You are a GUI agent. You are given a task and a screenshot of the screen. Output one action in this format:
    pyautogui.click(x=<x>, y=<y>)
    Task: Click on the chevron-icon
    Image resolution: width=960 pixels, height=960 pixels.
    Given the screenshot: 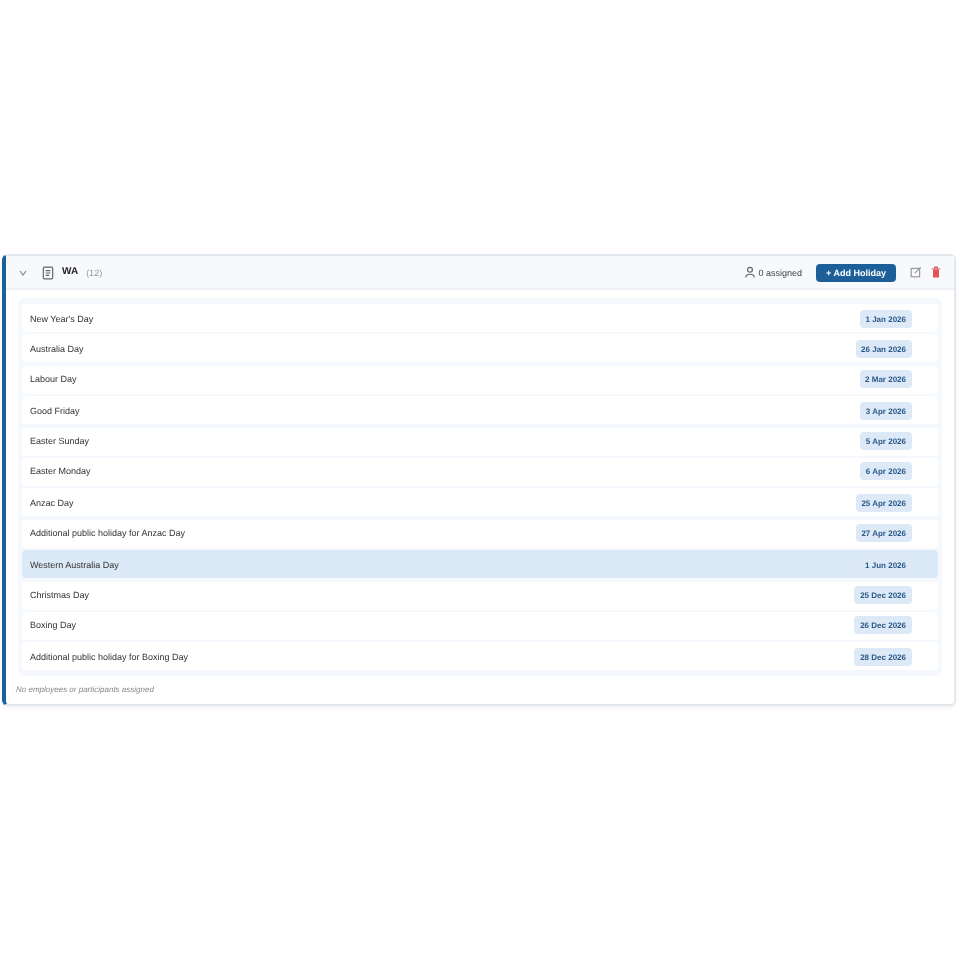 What is the action you would take?
    pyautogui.click(x=23, y=272)
    